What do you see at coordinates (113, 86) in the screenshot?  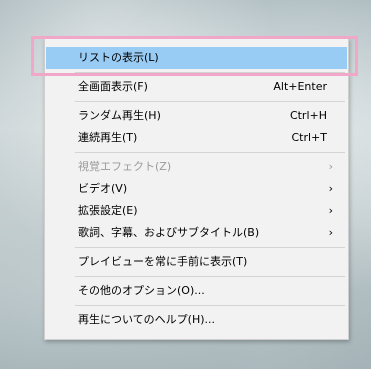 I see `menu-item-label: 全画面表示(F)` at bounding box center [113, 86].